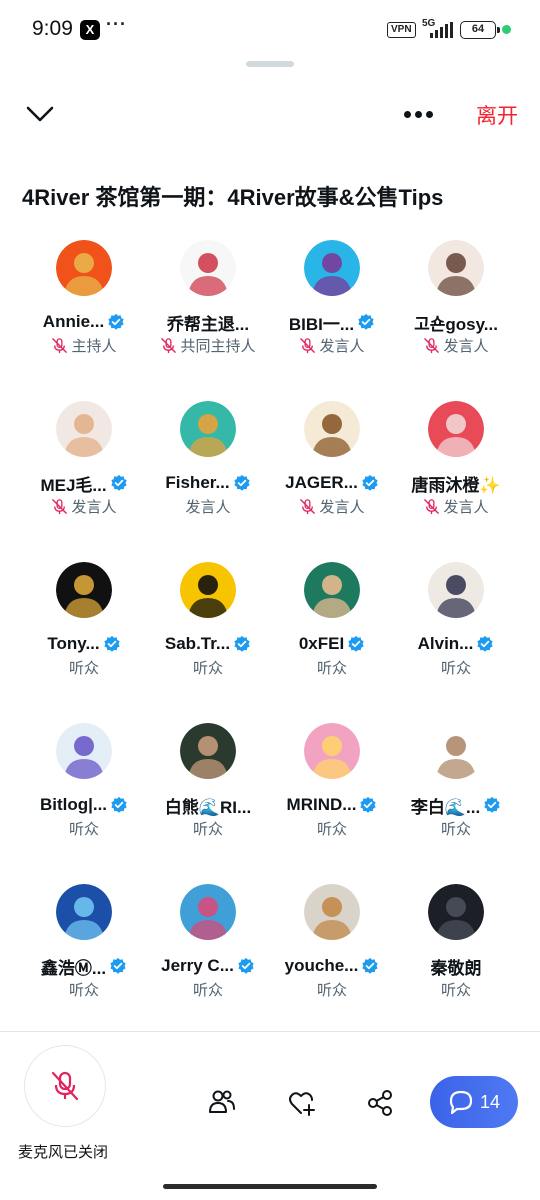 The image size is (540, 1200). I want to click on collapse-button, so click(40, 114).